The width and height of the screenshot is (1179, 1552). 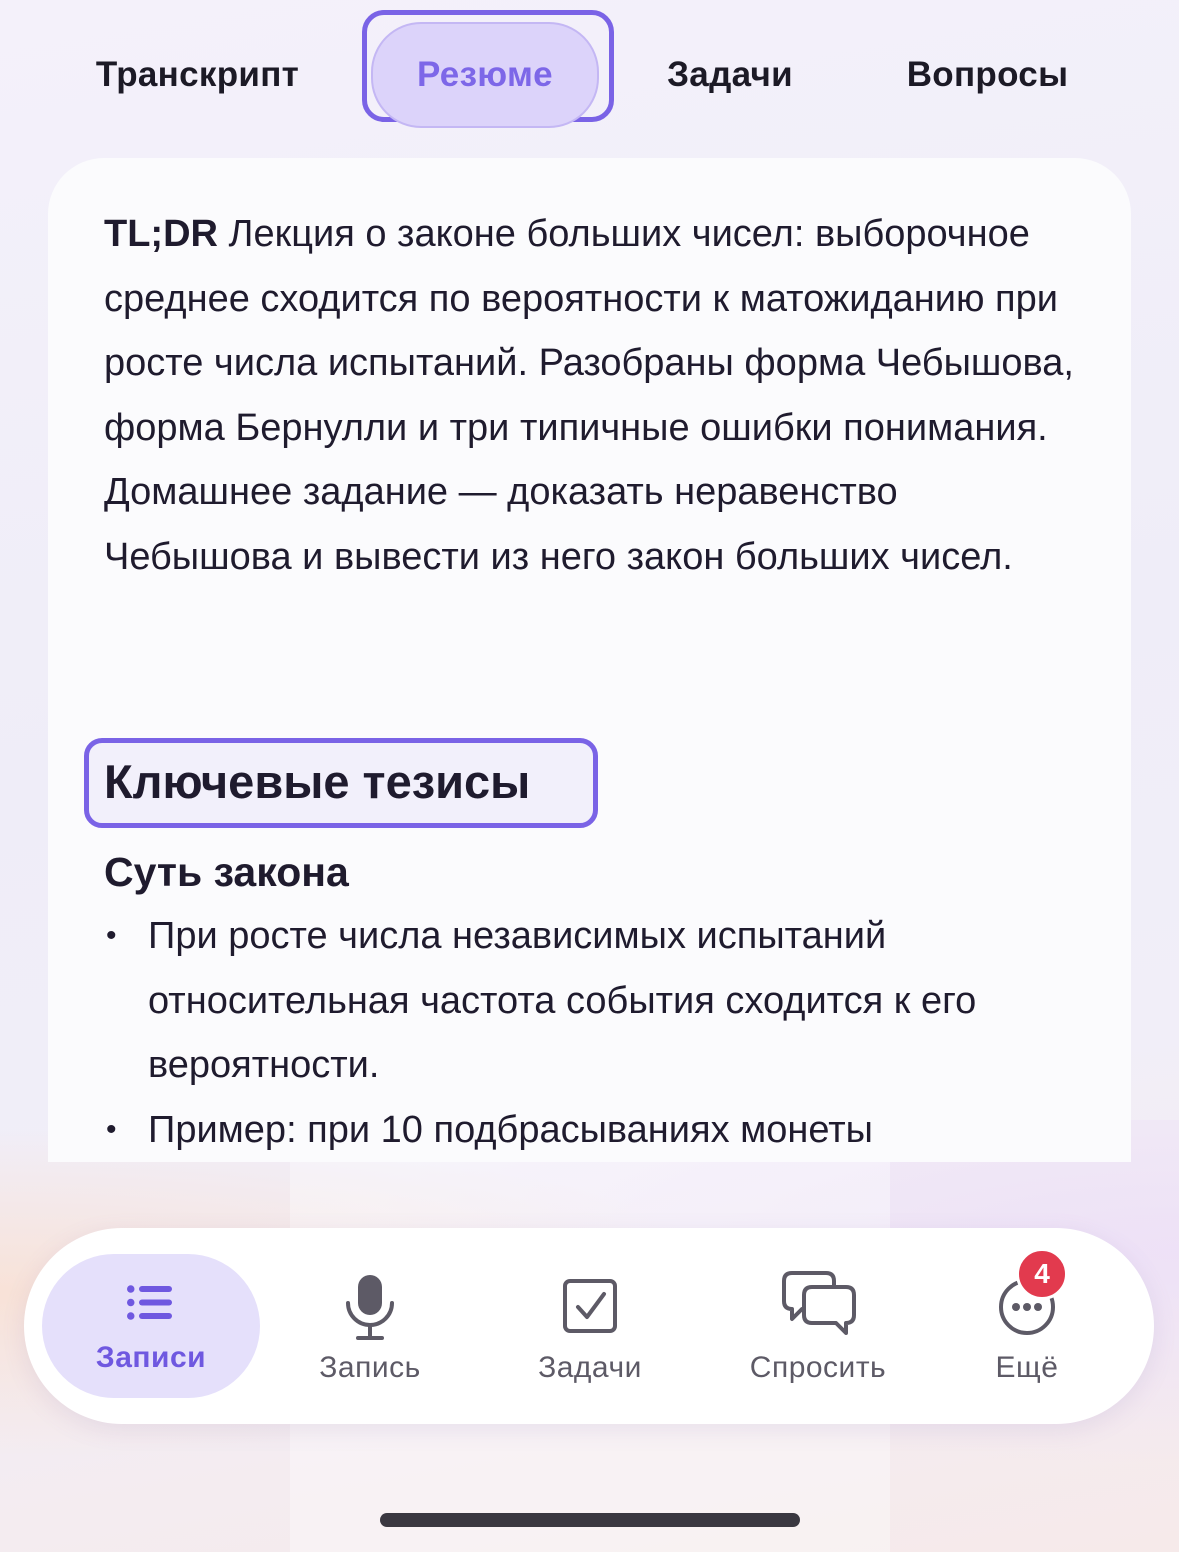 I want to click on nav-label: Записи, so click(x=151, y=1357).